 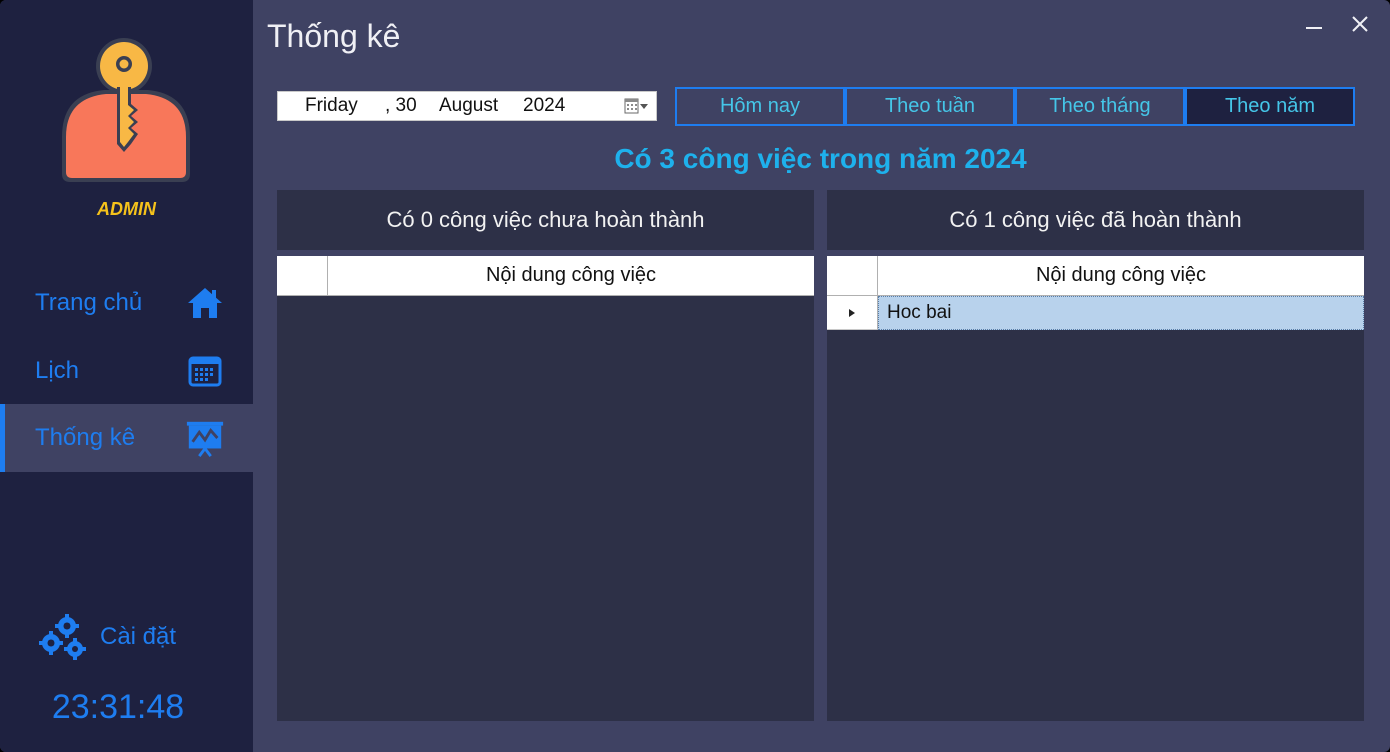 I want to click on current-row-arrow-icon, so click(x=852, y=312).